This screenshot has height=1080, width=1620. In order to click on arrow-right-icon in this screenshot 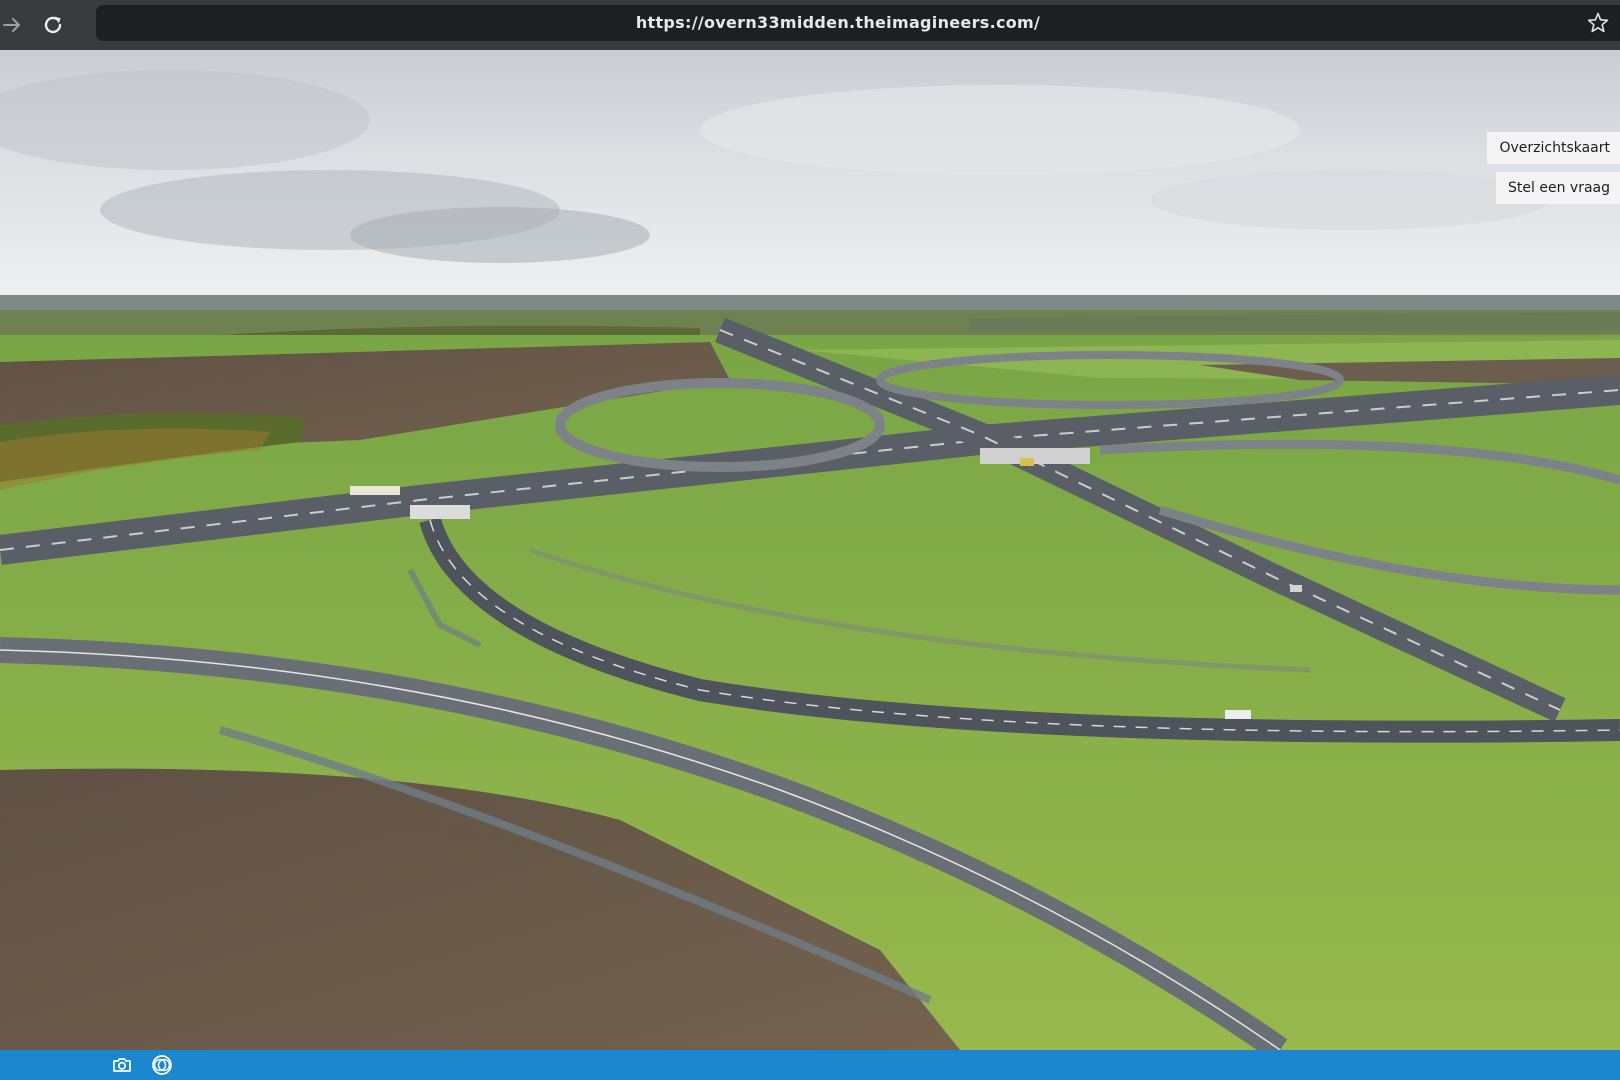, I will do `click(11, 25)`.